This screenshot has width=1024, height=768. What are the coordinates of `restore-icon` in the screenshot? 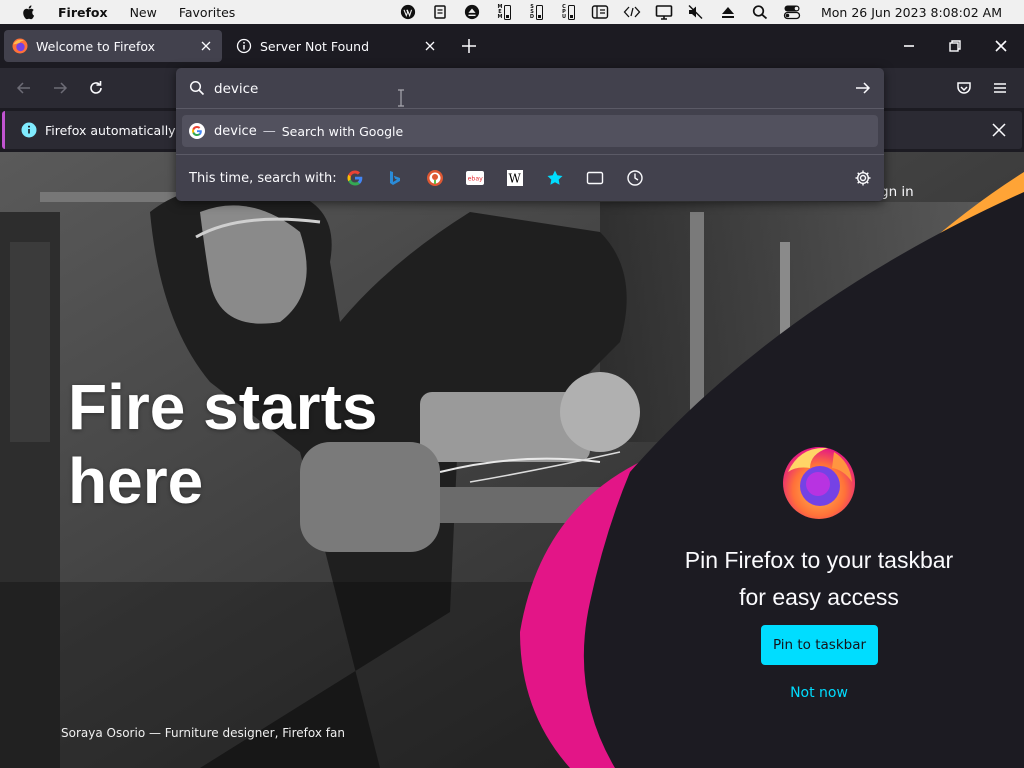 It's located at (955, 46).